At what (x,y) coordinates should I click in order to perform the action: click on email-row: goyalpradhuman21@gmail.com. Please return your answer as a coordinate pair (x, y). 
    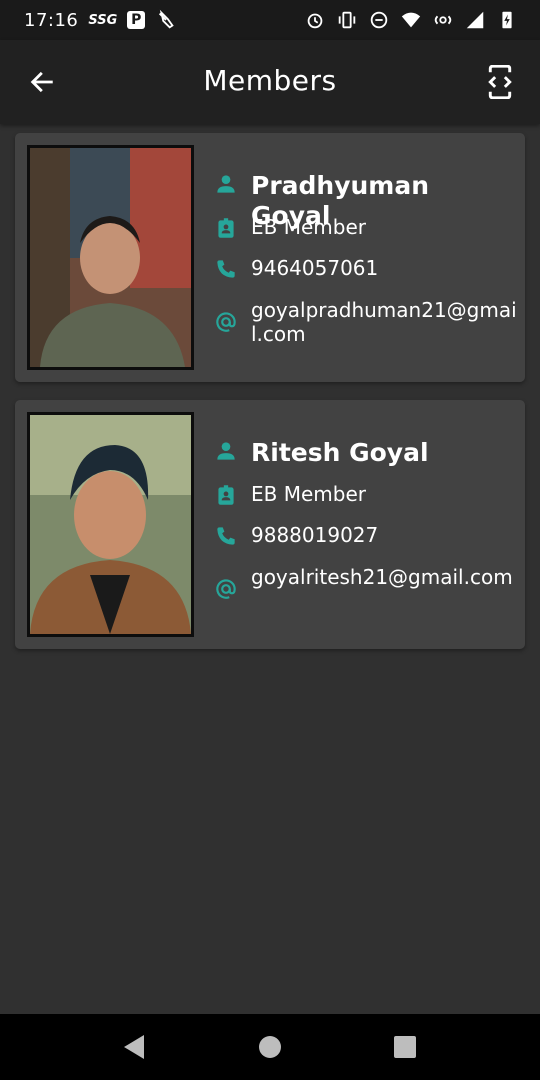
    Looking at the image, I should click on (366, 322).